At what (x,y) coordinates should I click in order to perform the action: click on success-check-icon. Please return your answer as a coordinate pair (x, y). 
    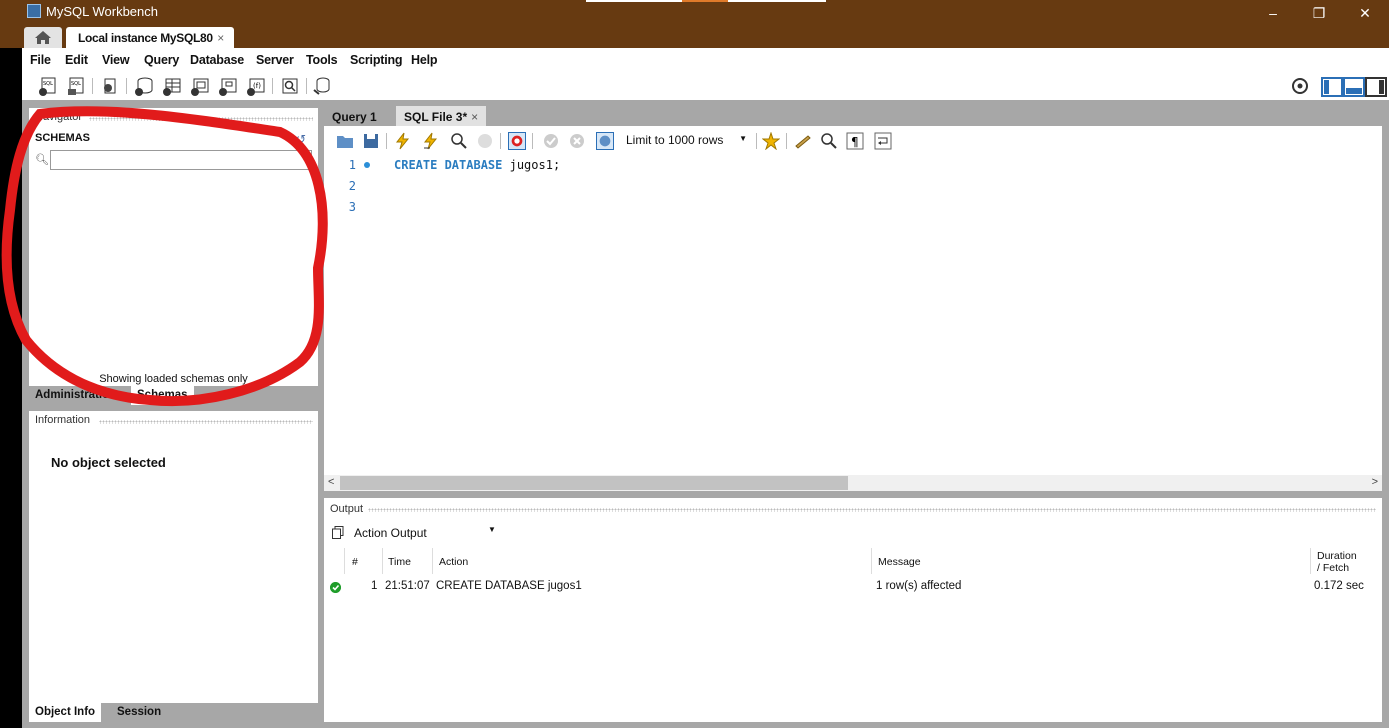
    Looking at the image, I should click on (335, 587).